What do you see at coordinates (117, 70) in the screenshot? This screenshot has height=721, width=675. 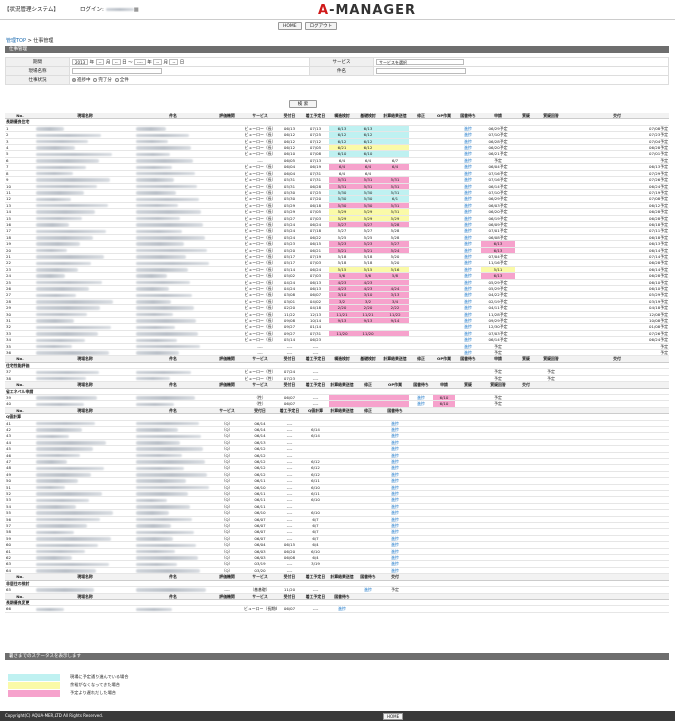 I see `site-name-input` at bounding box center [117, 70].